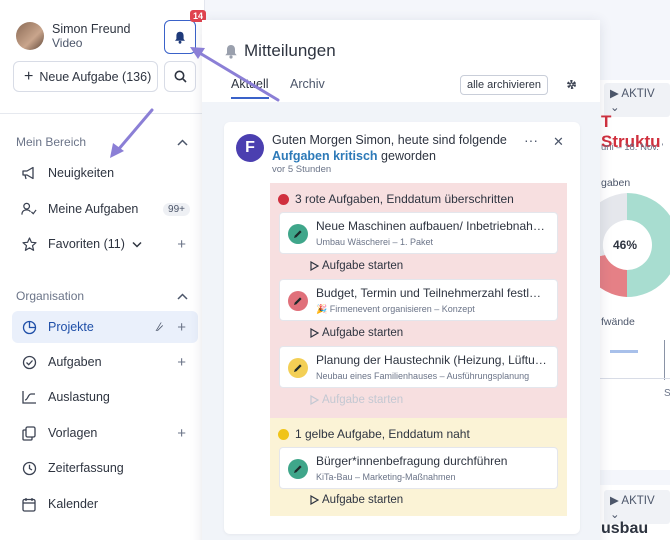 This screenshot has height=540, width=670. I want to click on notifications-button, so click(180, 37).